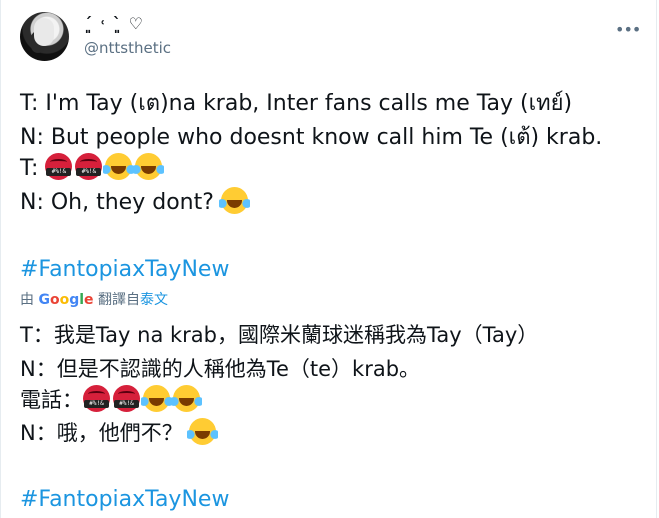 The image size is (659, 518). Describe the element at coordinates (117, 202) in the screenshot. I see `tweet-line-4-text: N: Oh, they dont?` at that location.